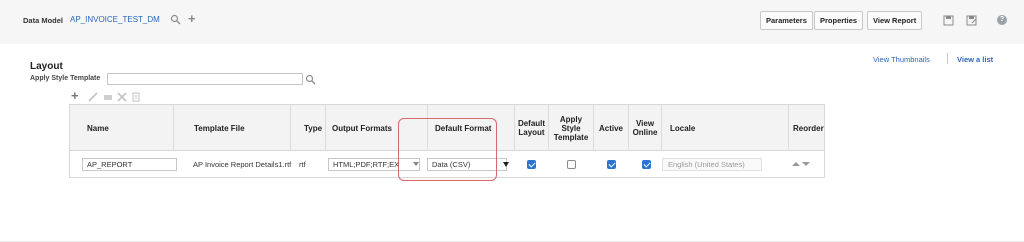 This screenshot has height=242, width=1024. What do you see at coordinates (307, 128) in the screenshot?
I see `col-type: Type` at bounding box center [307, 128].